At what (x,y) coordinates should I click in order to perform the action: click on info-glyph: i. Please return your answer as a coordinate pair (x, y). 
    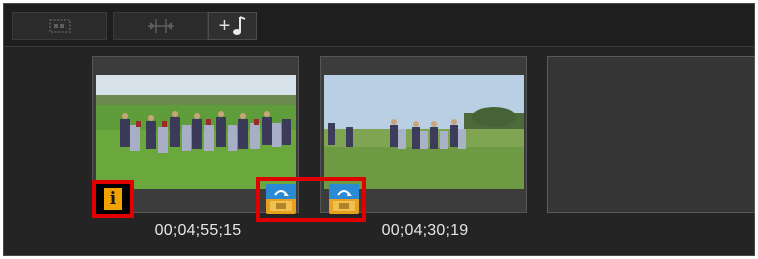
    Looking at the image, I should click on (113, 199).